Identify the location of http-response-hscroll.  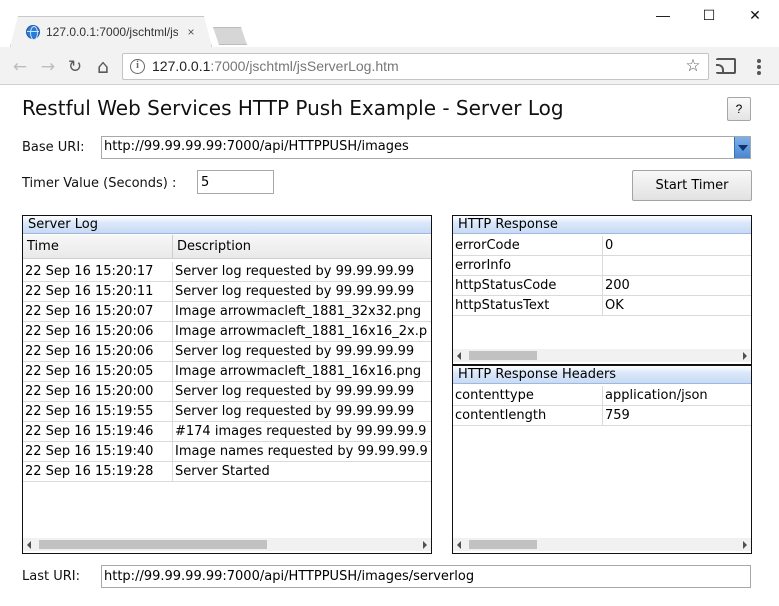
(602, 355).